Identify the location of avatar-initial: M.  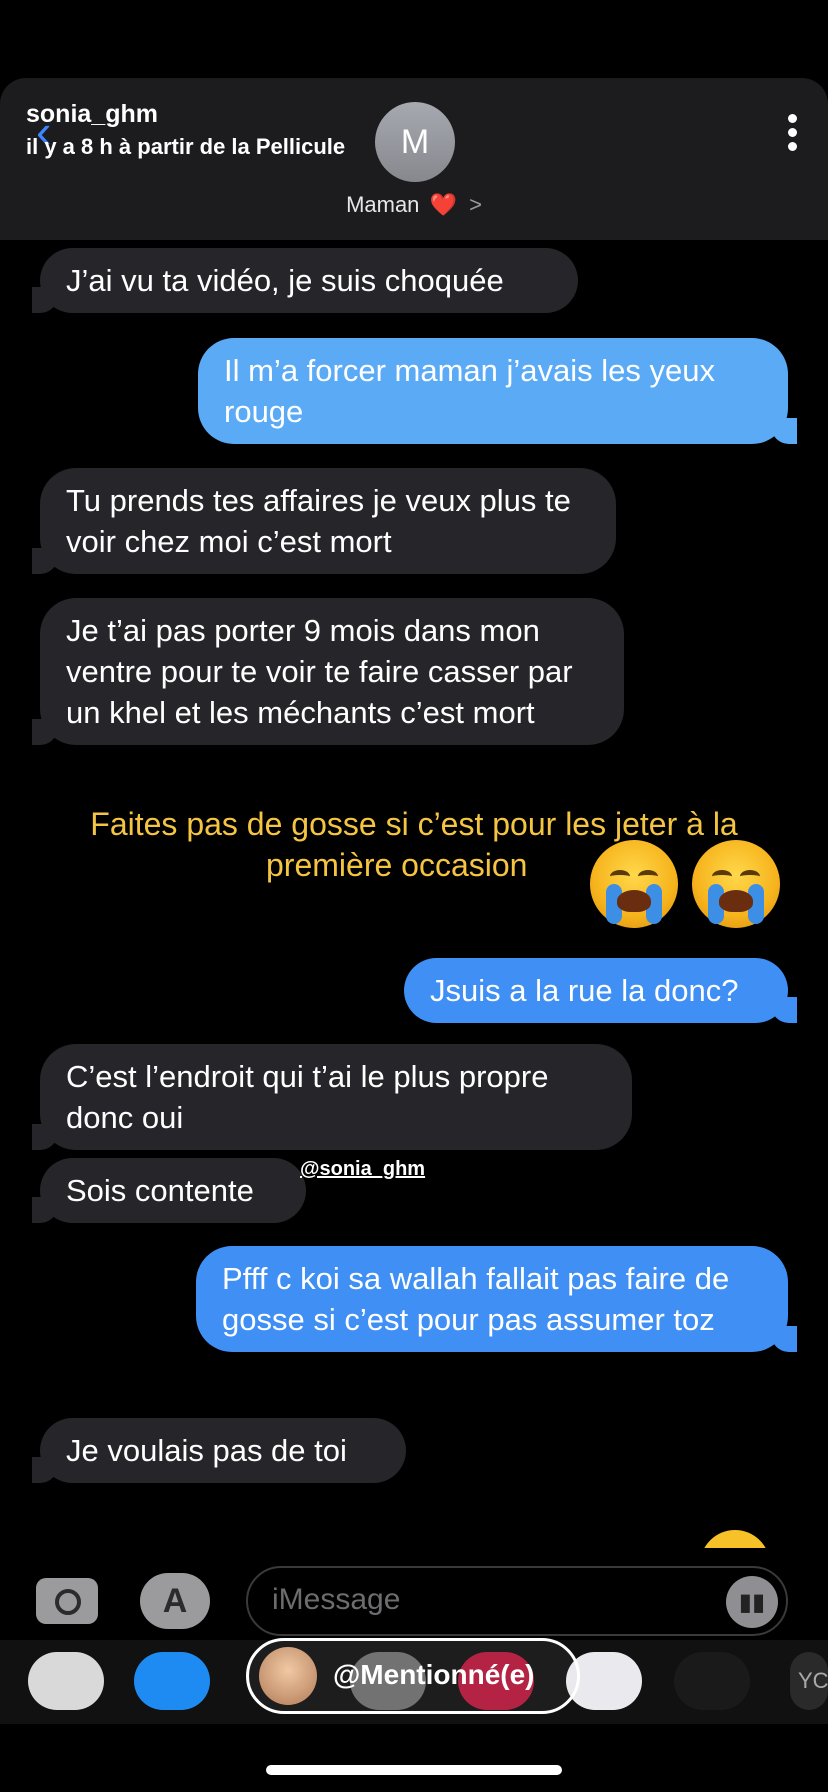
(415, 141).